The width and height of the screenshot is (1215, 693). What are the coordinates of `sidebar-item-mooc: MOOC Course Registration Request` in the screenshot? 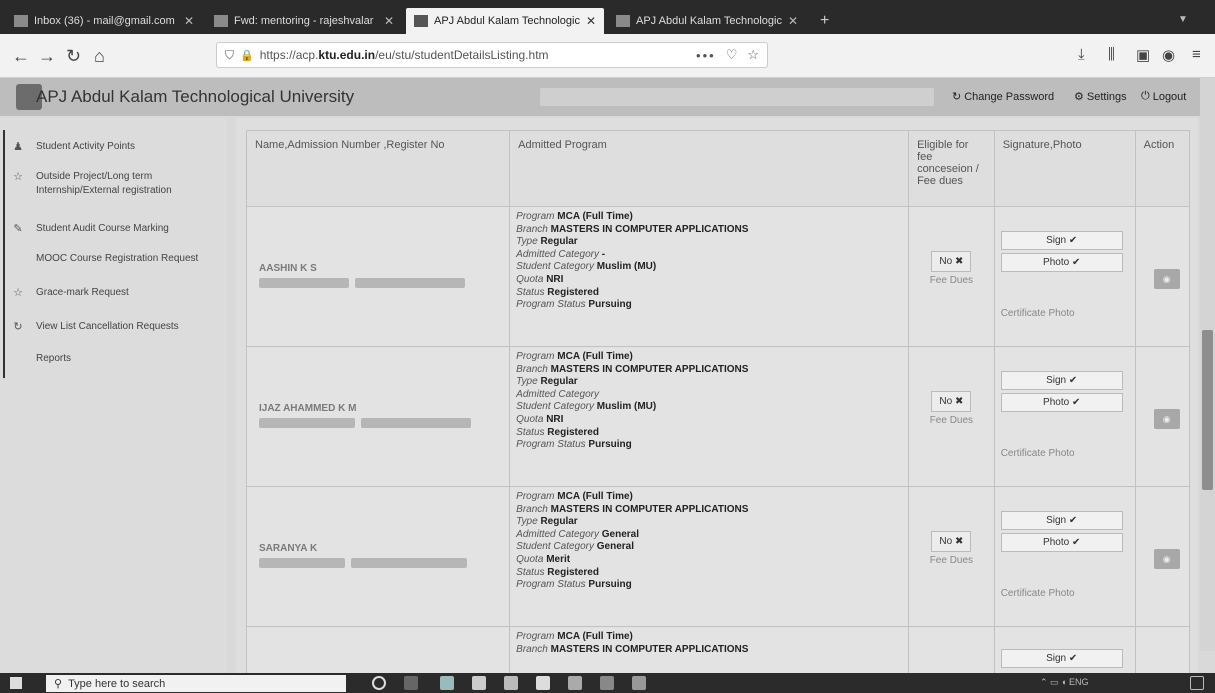 It's located at (105, 259).